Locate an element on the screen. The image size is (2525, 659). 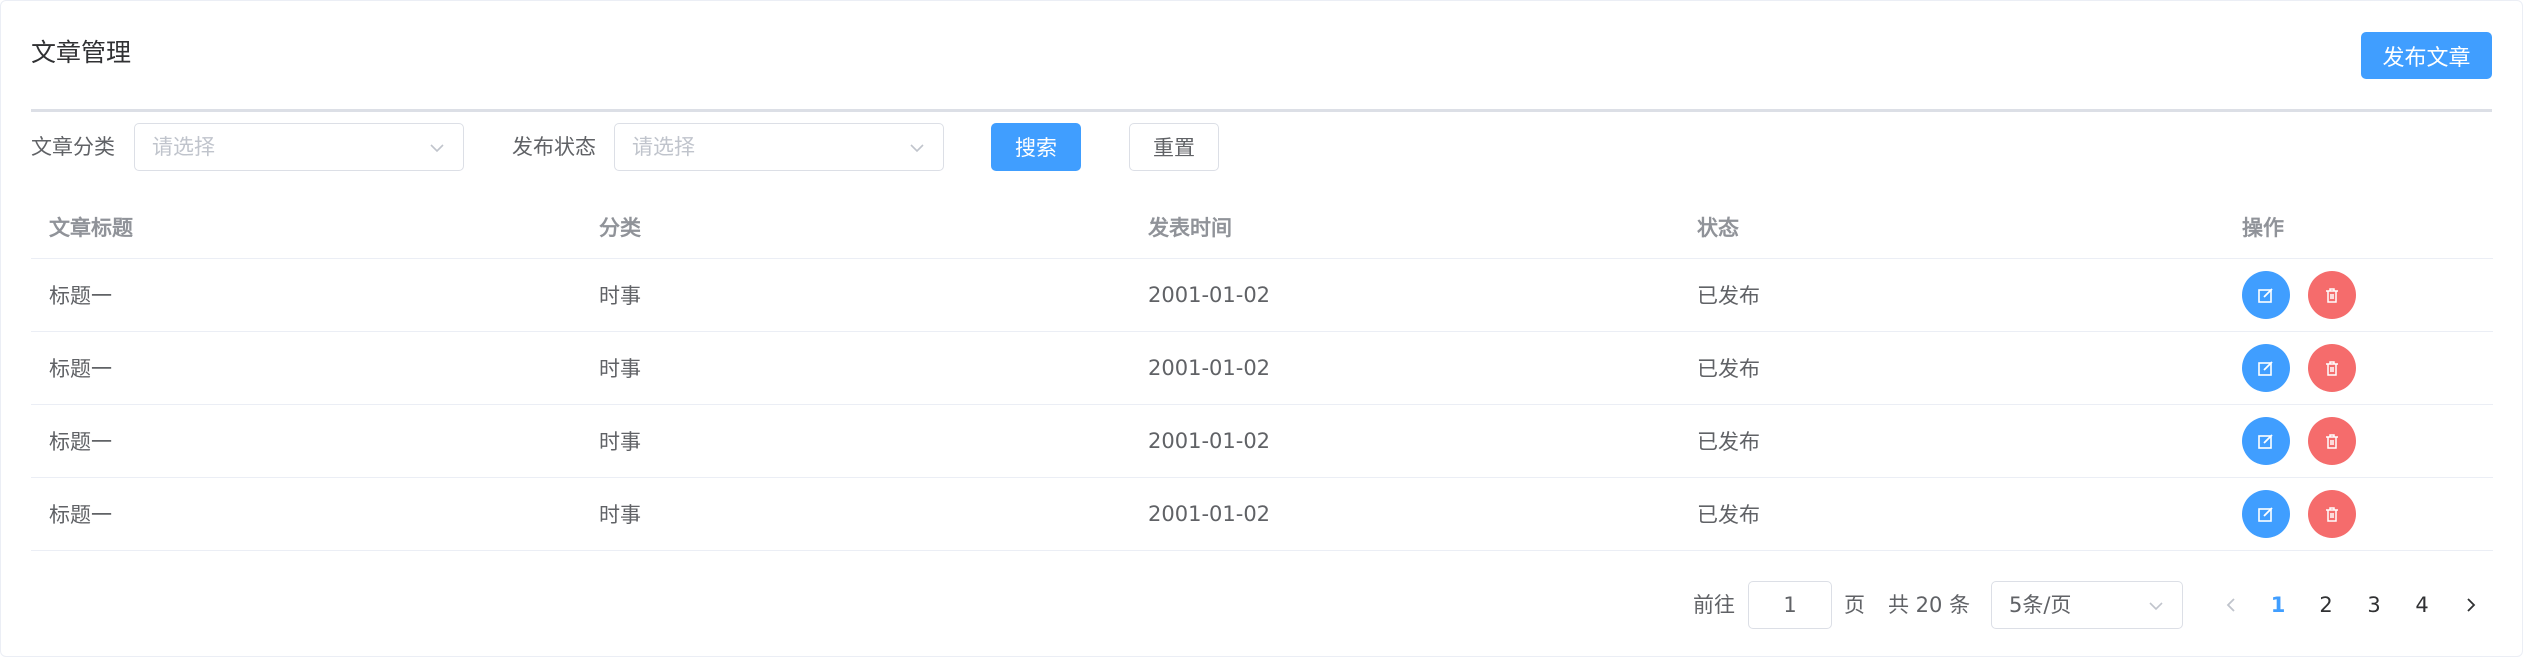
pagination: 前往 1 页 共 20 条 5条/页 1 2 3 4 is located at coordinates (1263, 605).